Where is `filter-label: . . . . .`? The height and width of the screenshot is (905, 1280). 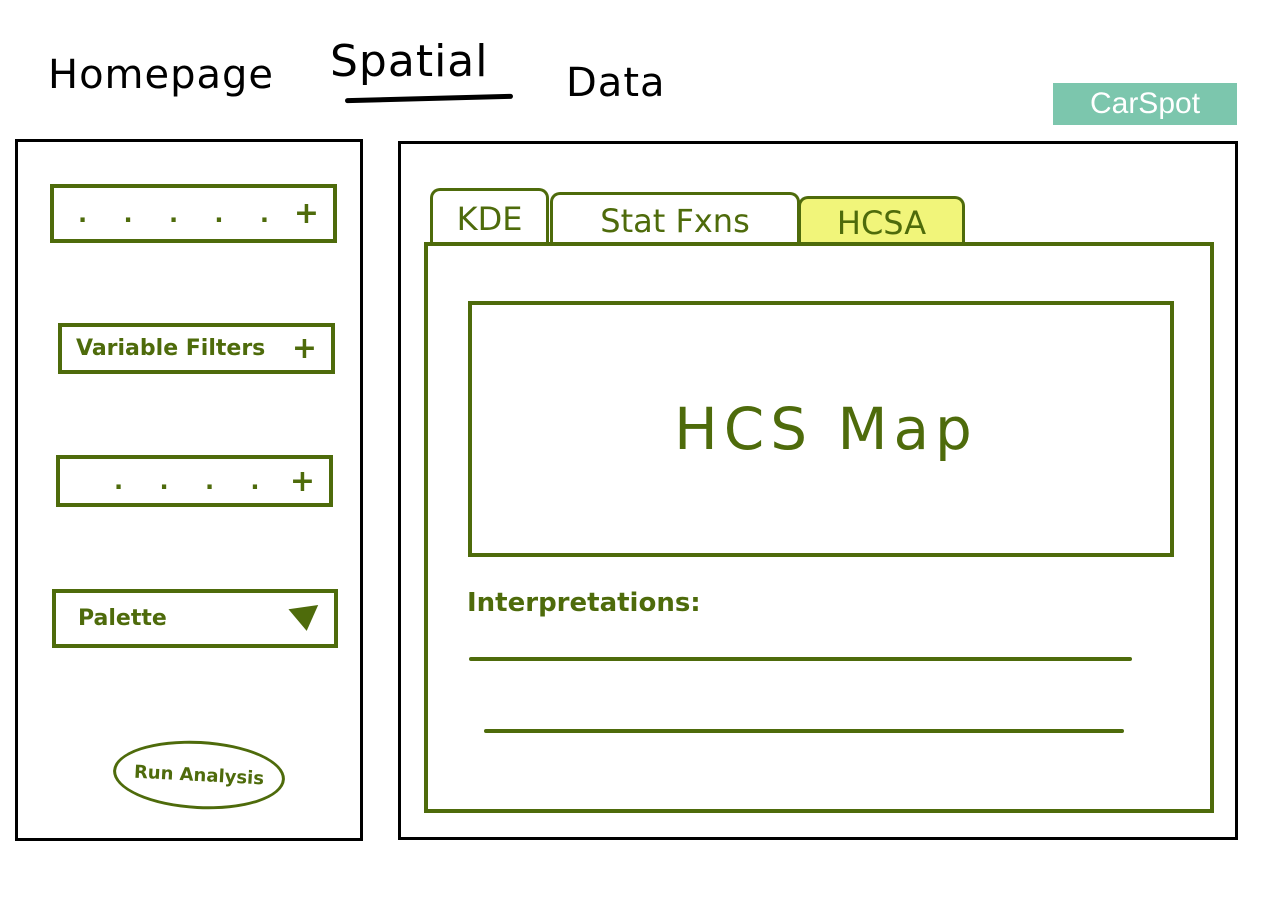 filter-label: . . . . . is located at coordinates (181, 213).